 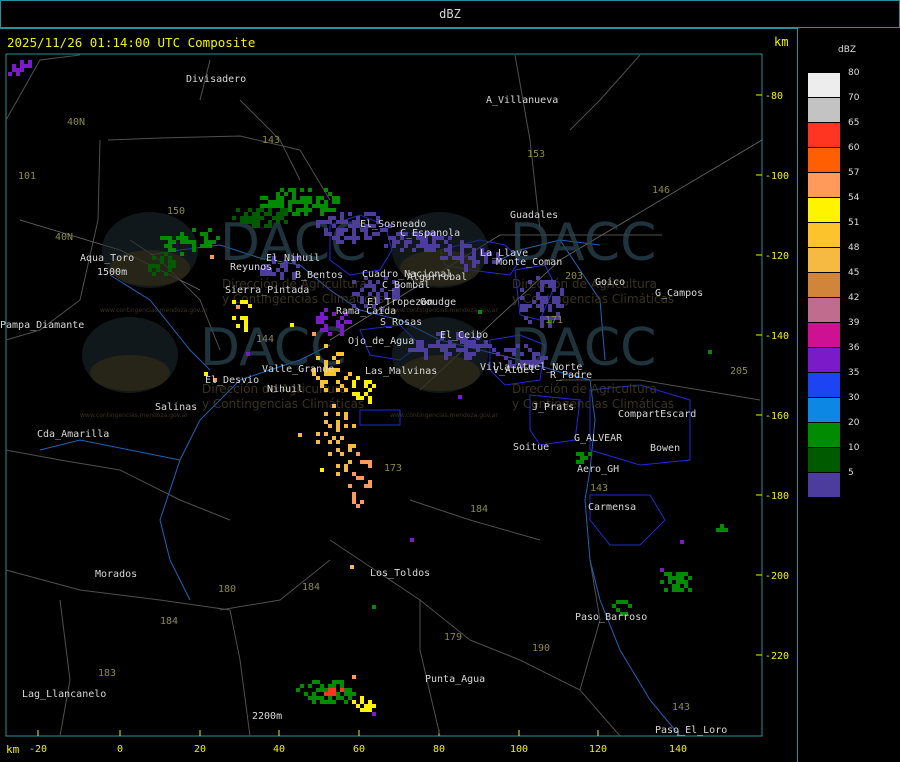 What do you see at coordinates (120, 749) in the screenshot?
I see `x-tick-label: 0` at bounding box center [120, 749].